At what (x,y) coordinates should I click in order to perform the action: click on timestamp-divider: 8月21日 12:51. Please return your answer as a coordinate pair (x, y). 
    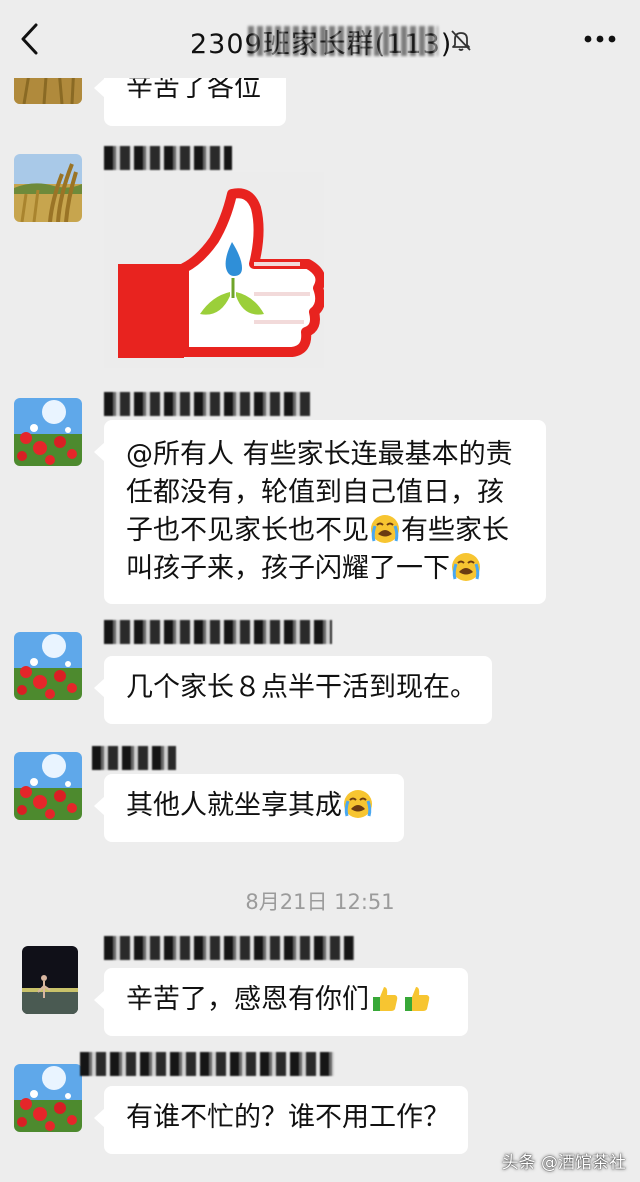
    Looking at the image, I should click on (320, 902).